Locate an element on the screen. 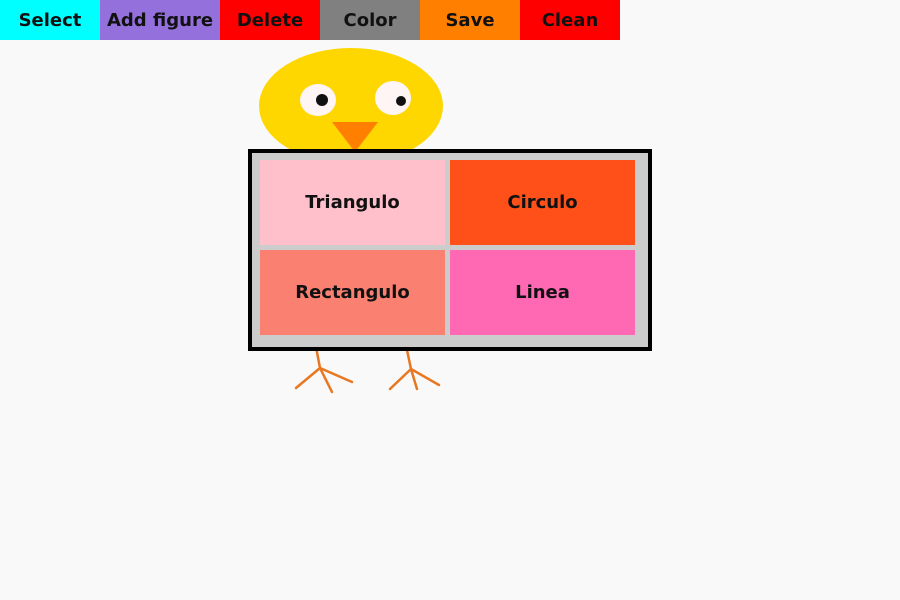 This screenshot has width=900, height=600. chick-left-pupil is located at coordinates (322, 100).